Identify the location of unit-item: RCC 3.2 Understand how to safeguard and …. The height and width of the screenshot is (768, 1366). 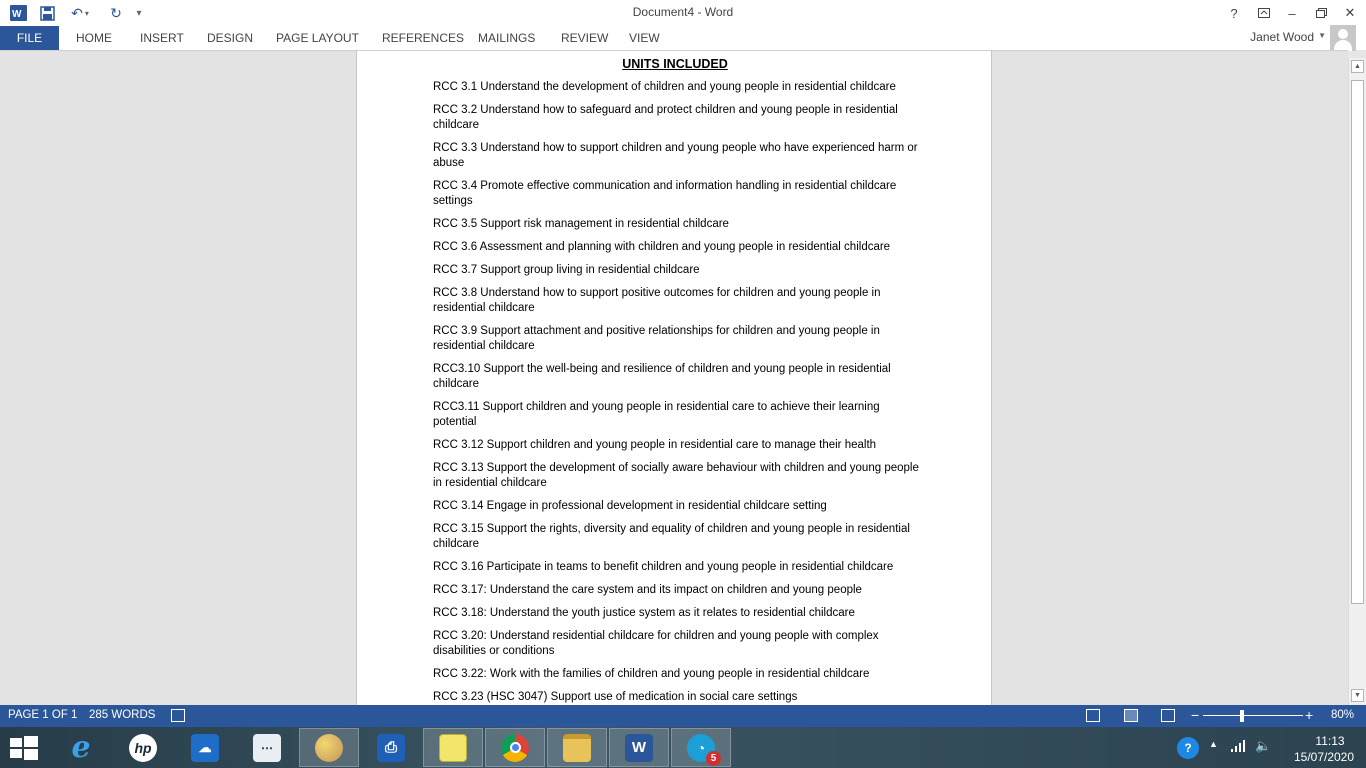
(665, 117).